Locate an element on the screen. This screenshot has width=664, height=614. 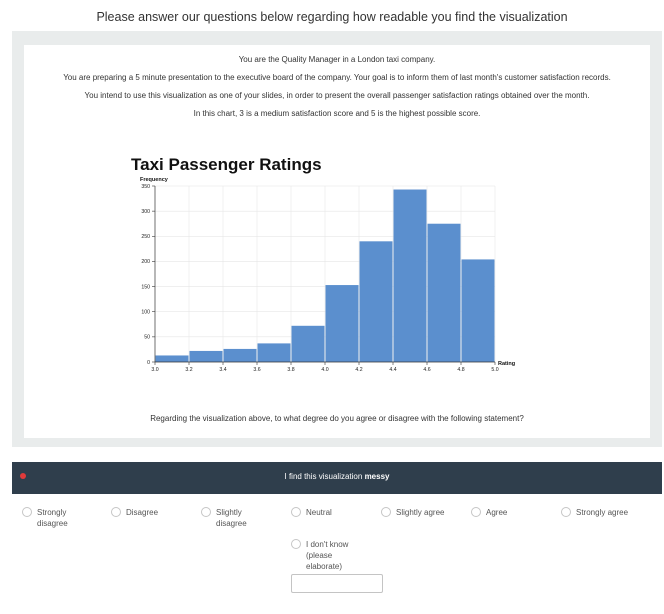
option-slightly-disagree: Slightly disagree is located at coordinates (224, 518).